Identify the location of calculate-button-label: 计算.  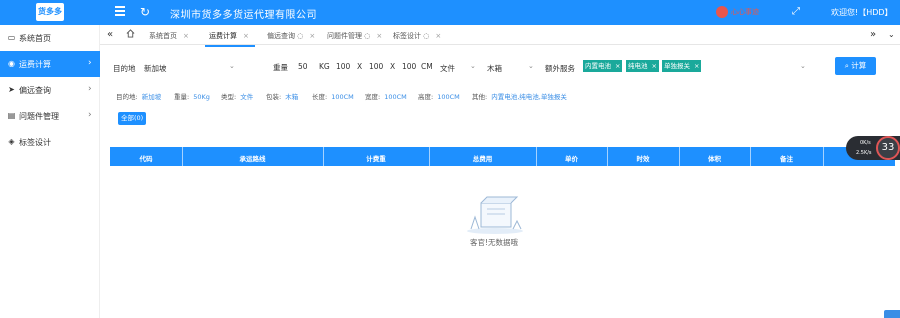
(859, 65).